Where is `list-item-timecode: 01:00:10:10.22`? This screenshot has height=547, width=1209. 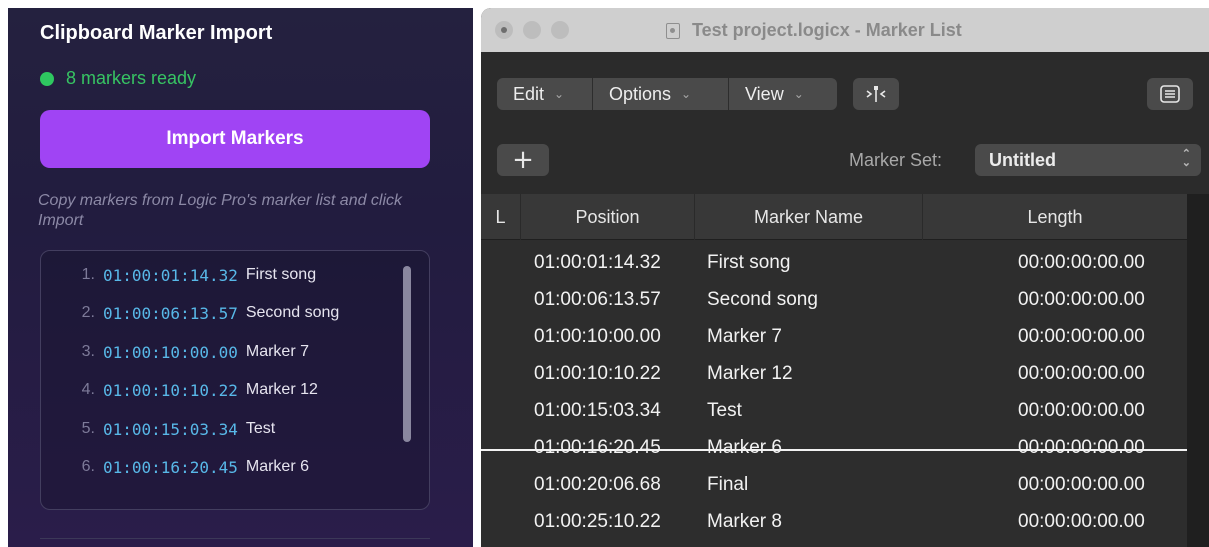 list-item-timecode: 01:00:10:10.22 is located at coordinates (170, 390).